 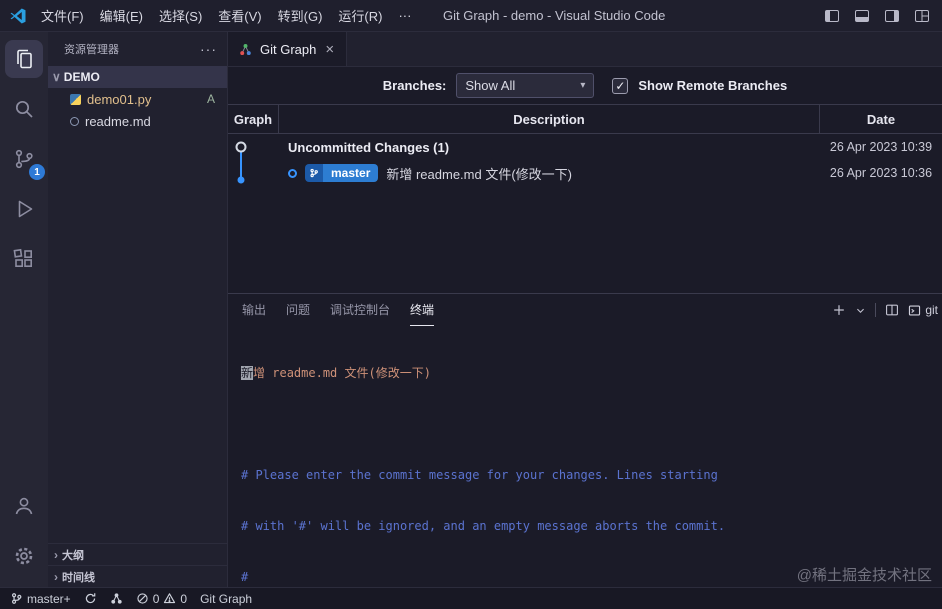 I want to click on git-graph-icon, so click(x=116, y=598).